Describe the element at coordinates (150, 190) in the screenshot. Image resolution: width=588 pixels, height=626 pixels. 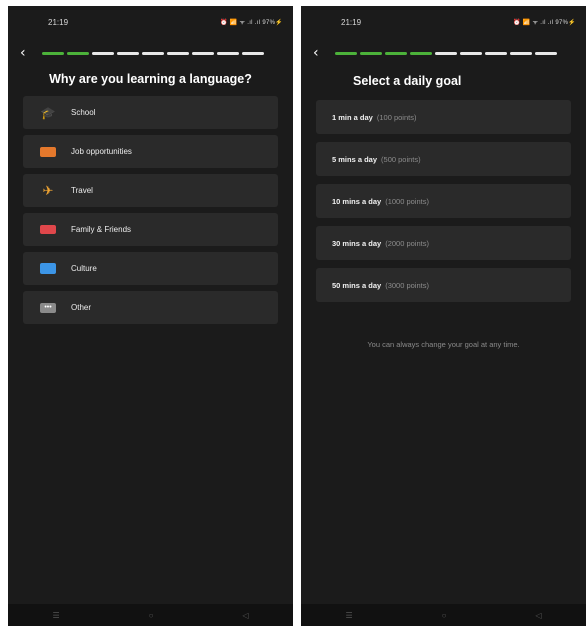
I see `option-travel: ✈ Travel` at that location.